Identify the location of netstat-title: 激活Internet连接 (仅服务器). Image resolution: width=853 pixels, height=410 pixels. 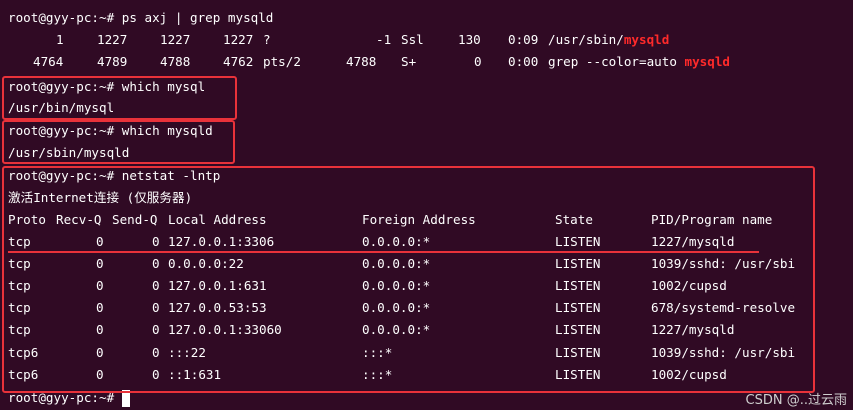
(100, 197).